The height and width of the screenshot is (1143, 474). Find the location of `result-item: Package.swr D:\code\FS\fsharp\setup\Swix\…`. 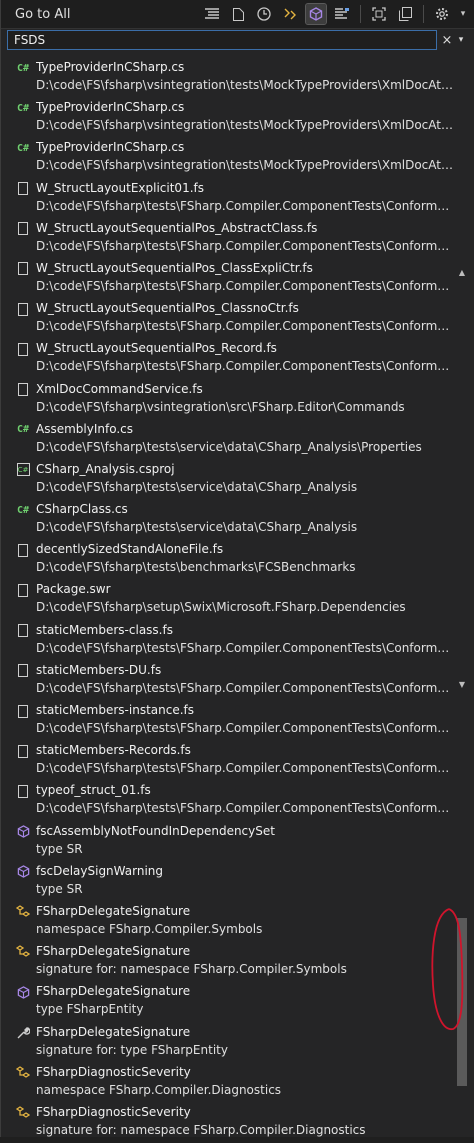

result-item: Package.swr D:\code\FS\fsharp\setup\Swix\… is located at coordinates (227, 600).